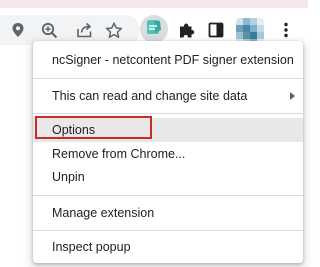  I want to click on zoom-icon, so click(49, 30).